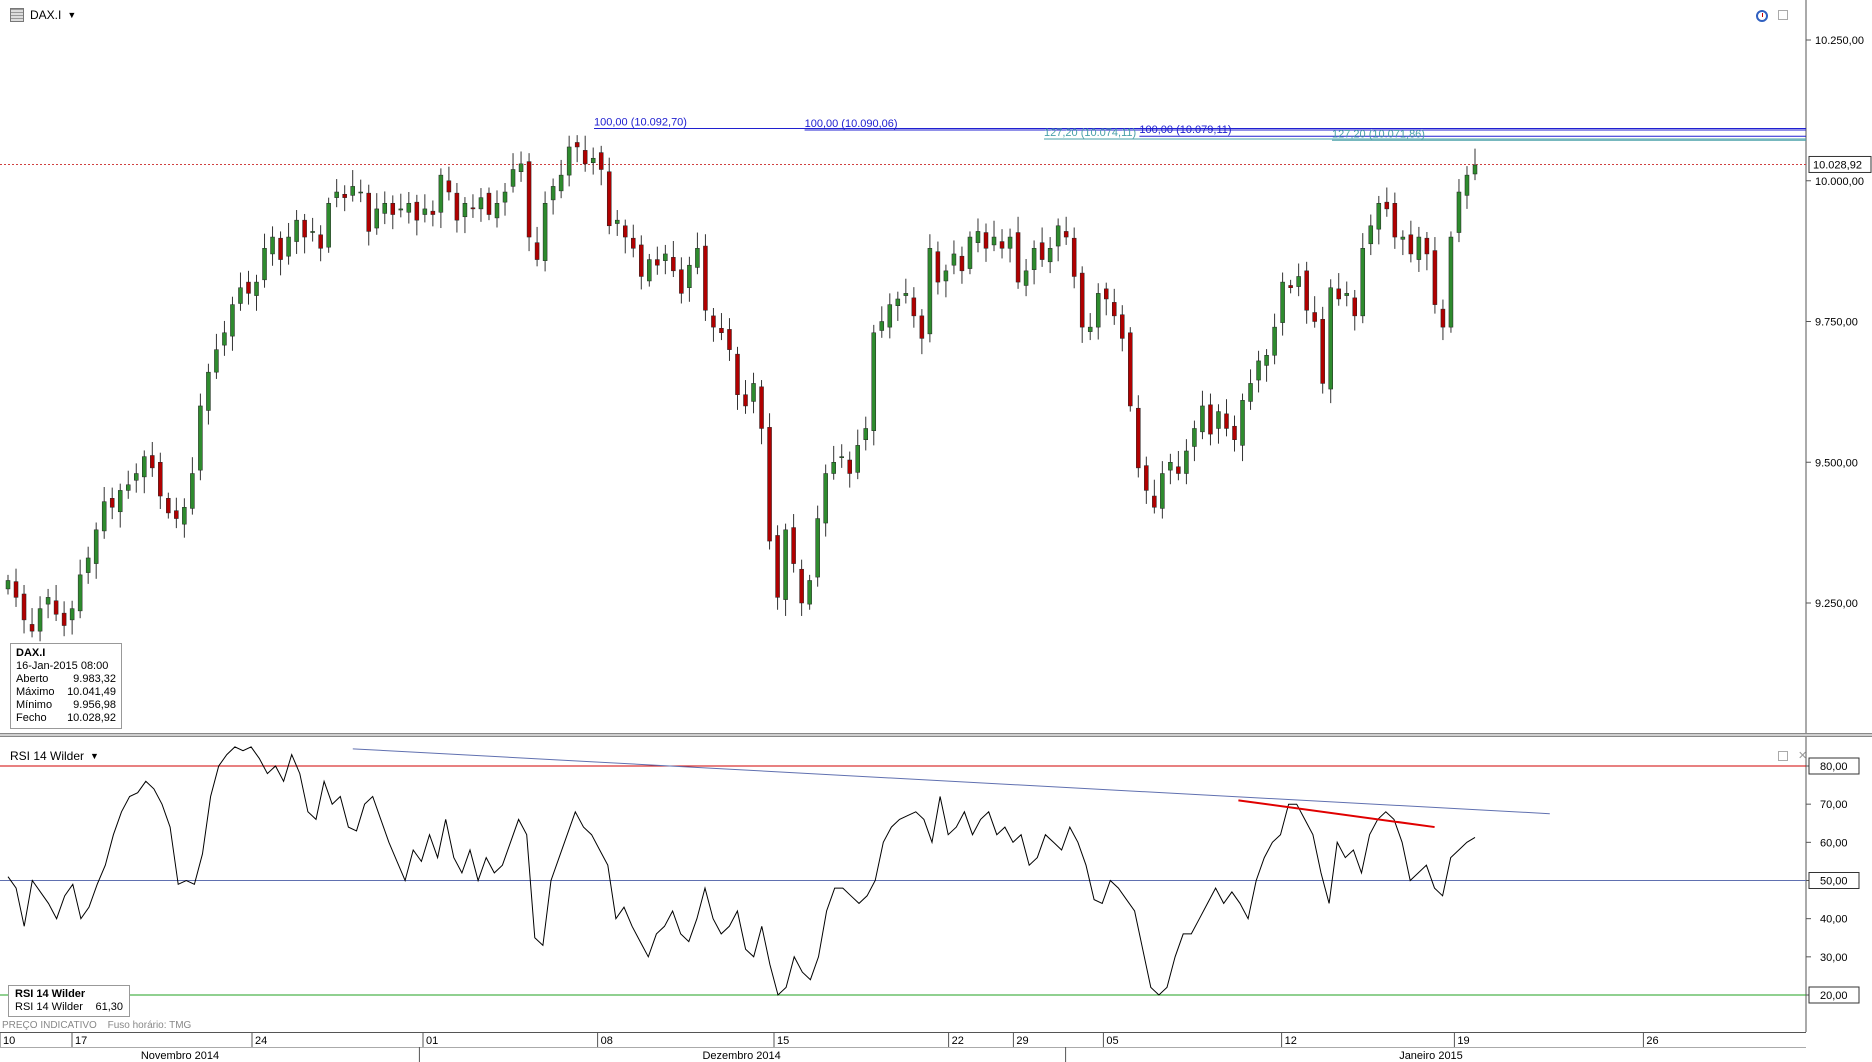 The height and width of the screenshot is (1062, 1872). What do you see at coordinates (1837, 165) in the screenshot?
I see `last-price-label: 10.028,92` at bounding box center [1837, 165].